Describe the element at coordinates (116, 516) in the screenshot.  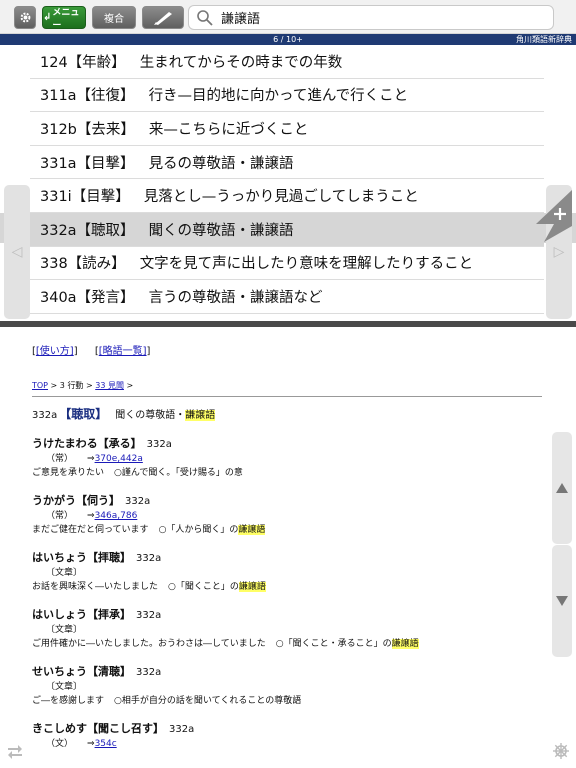
I see `entry-ref-link: 346a,786` at that location.